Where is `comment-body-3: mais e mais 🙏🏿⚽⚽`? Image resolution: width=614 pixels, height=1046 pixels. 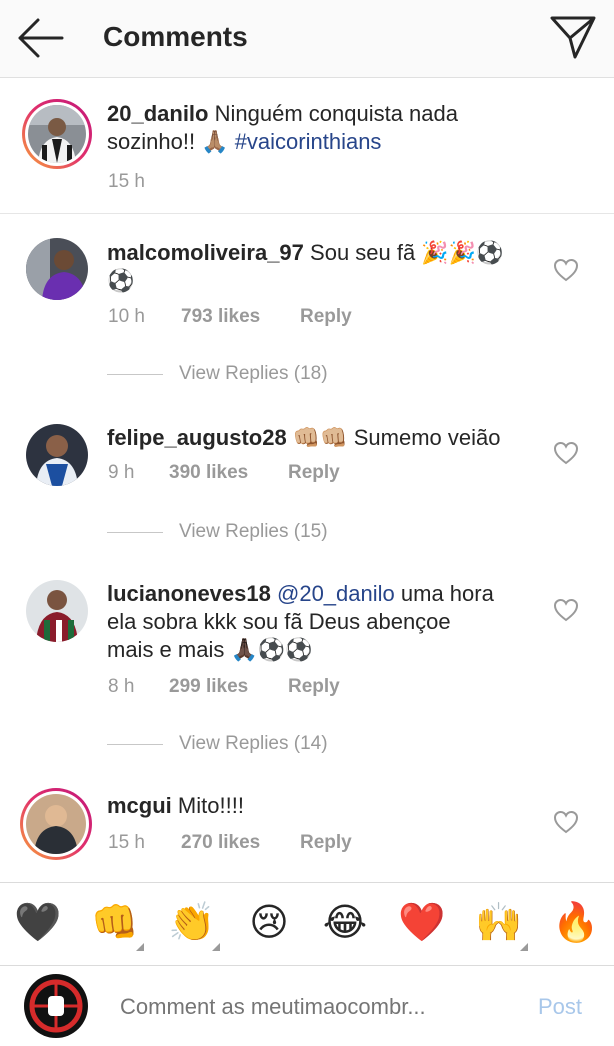
comment-body-3: mais e mais 🙏🏿⚽⚽ is located at coordinates (210, 649).